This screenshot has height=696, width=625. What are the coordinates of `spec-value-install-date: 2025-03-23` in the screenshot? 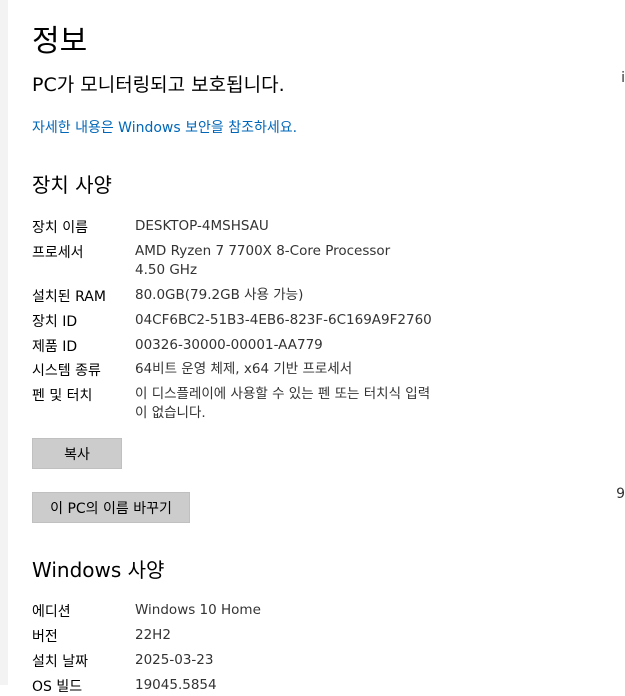 It's located at (174, 660).